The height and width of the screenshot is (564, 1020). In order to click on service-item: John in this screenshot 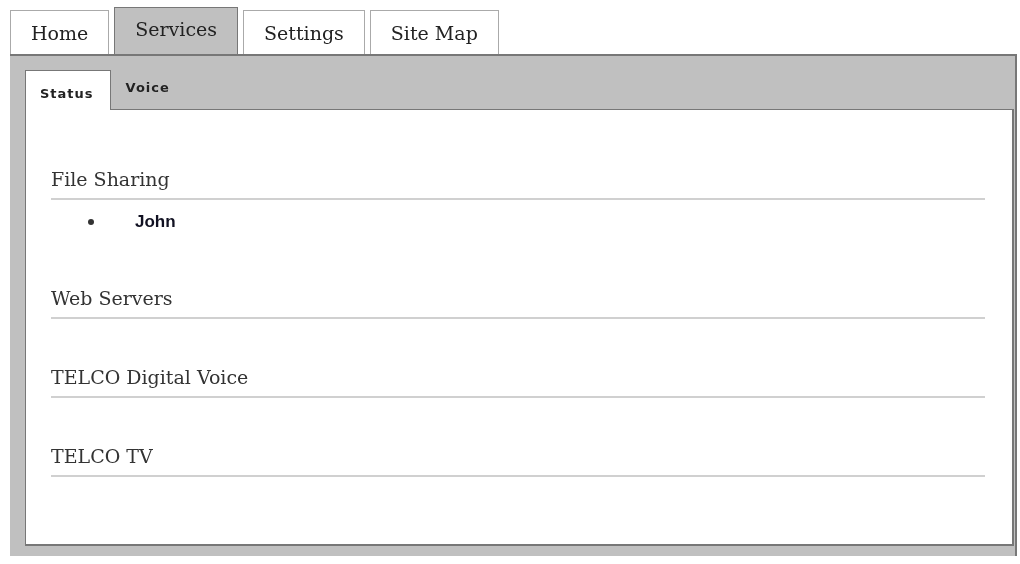, I will do `click(155, 222)`.